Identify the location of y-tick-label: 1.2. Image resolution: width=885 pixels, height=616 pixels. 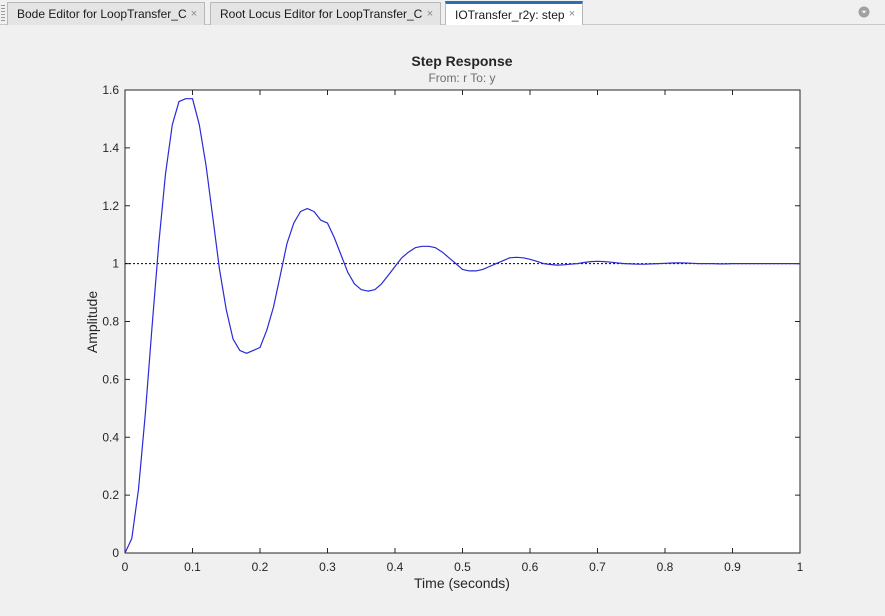
(110, 206).